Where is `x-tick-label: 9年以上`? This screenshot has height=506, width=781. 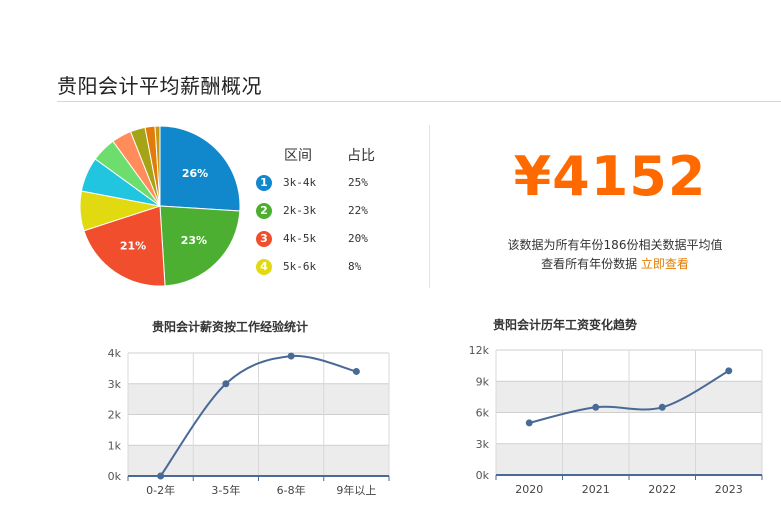 x-tick-label: 9年以上 is located at coordinates (356, 490).